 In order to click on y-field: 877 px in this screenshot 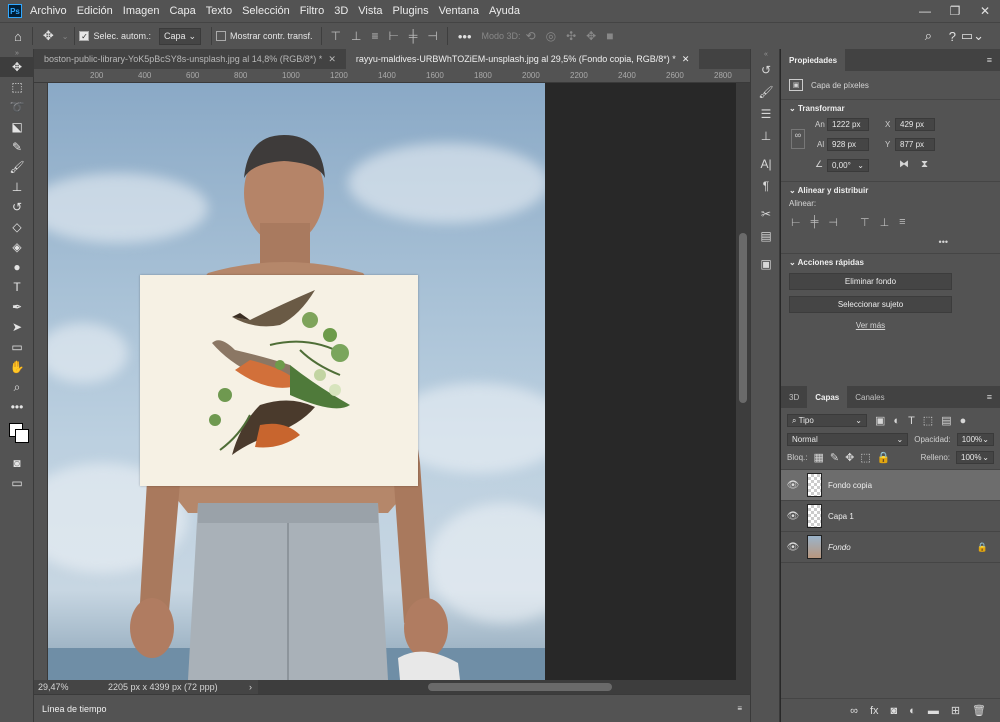, I will do `click(915, 144)`.